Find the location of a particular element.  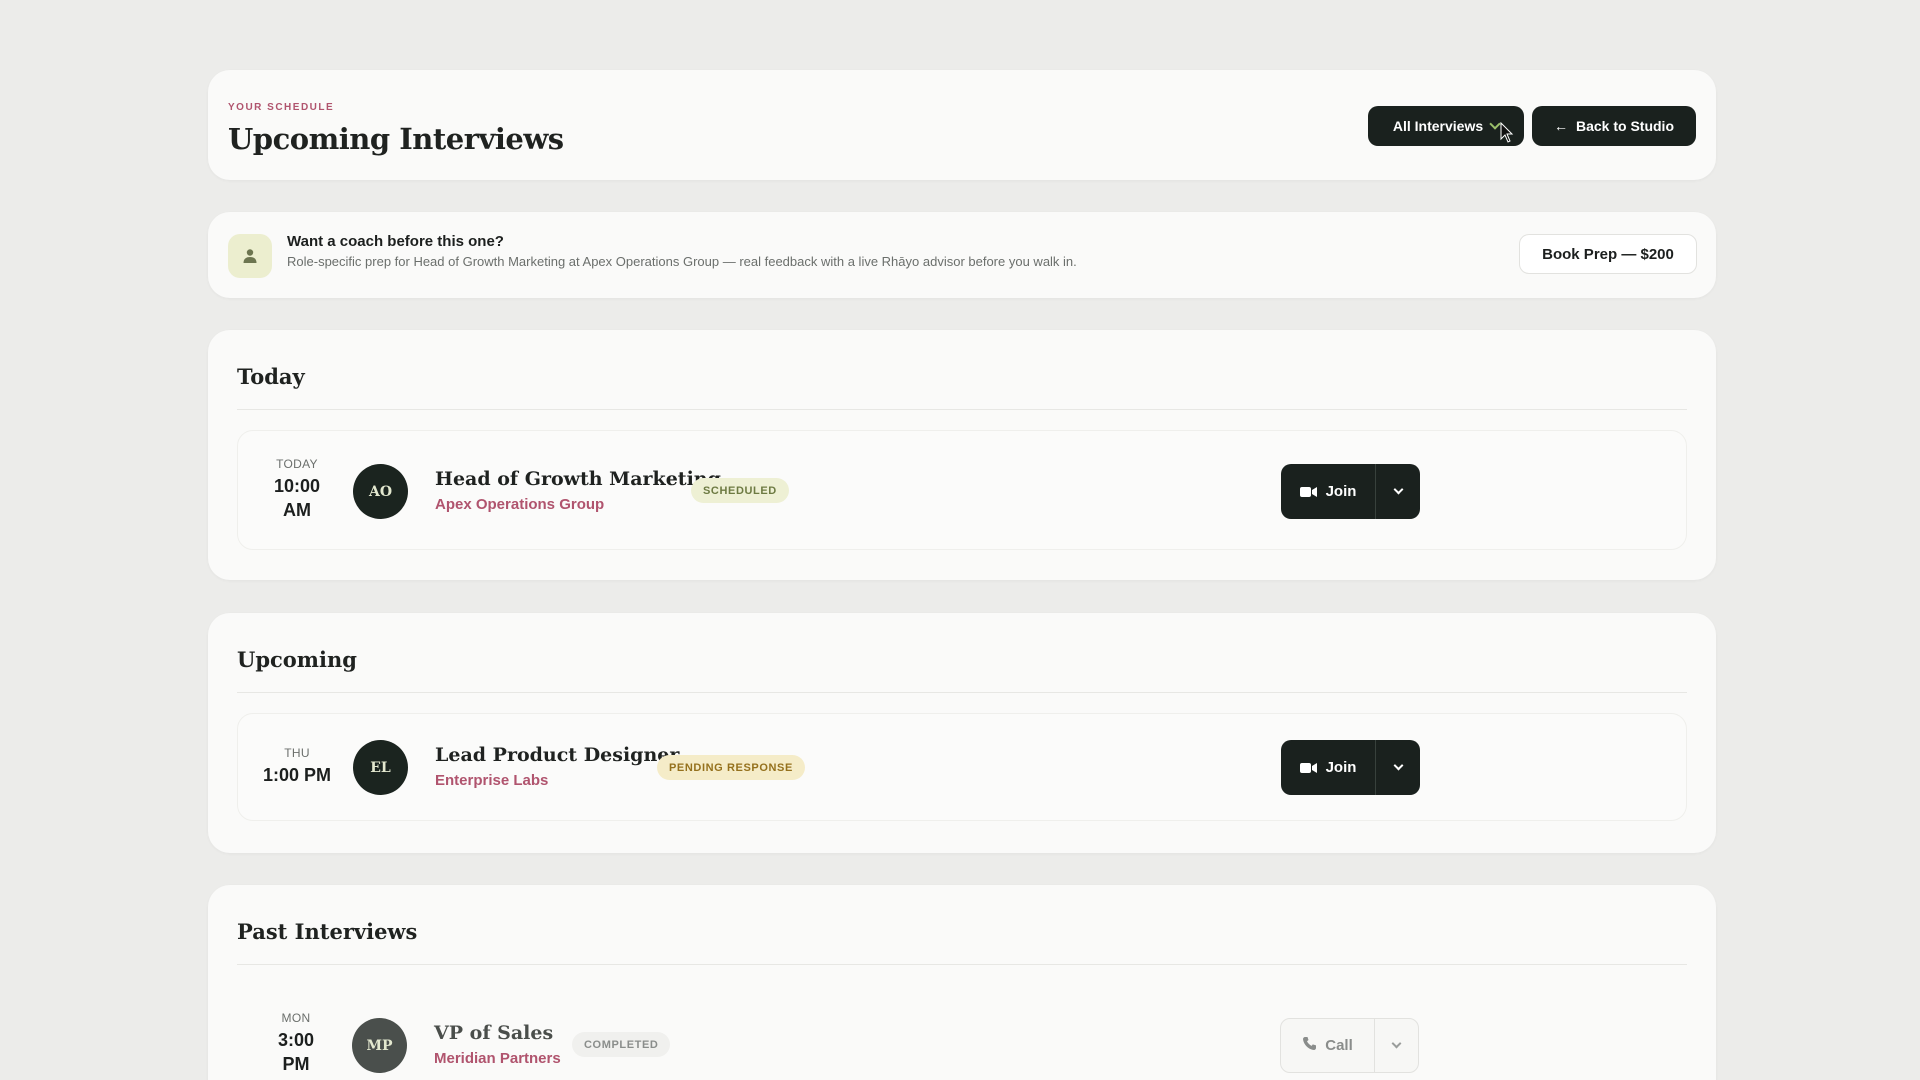

section-title-today: Today is located at coordinates (271, 376).